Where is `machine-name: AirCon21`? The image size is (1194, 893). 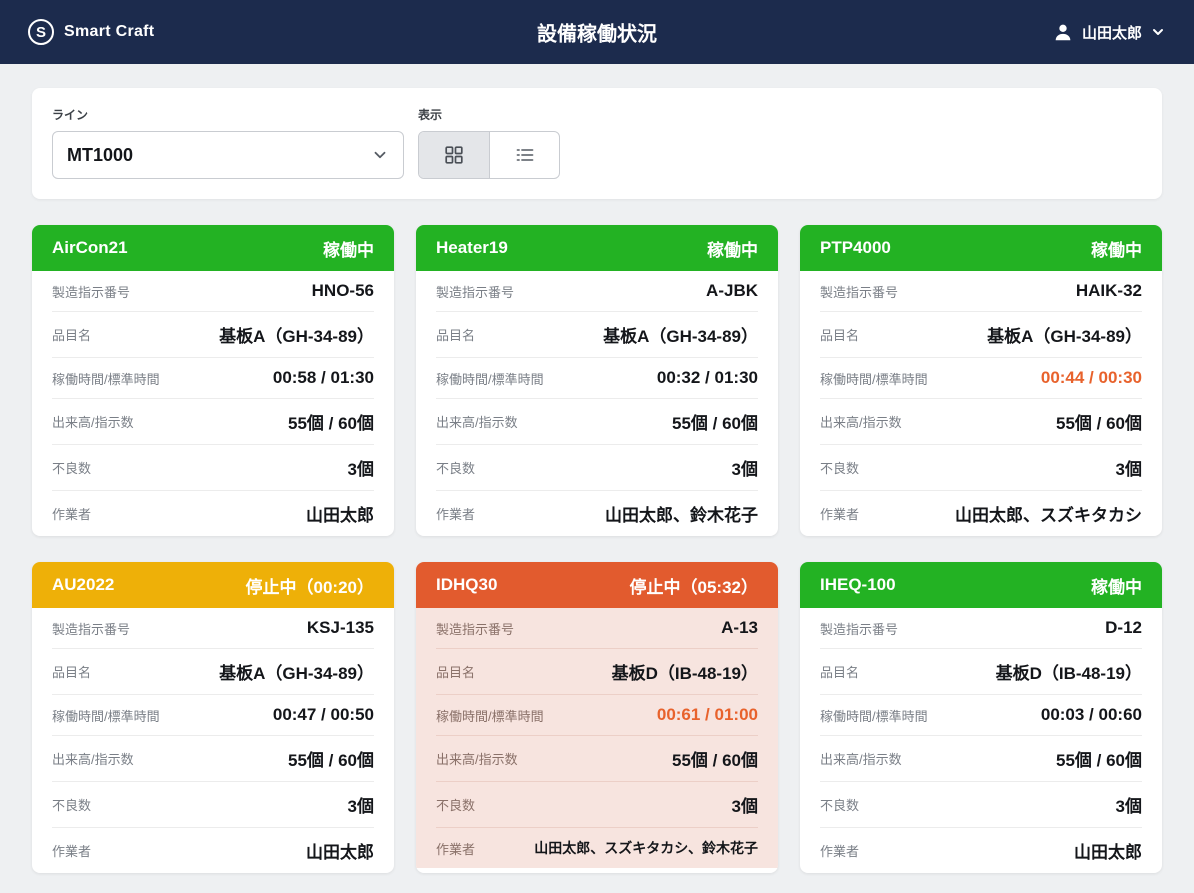 machine-name: AirCon21 is located at coordinates (90, 247).